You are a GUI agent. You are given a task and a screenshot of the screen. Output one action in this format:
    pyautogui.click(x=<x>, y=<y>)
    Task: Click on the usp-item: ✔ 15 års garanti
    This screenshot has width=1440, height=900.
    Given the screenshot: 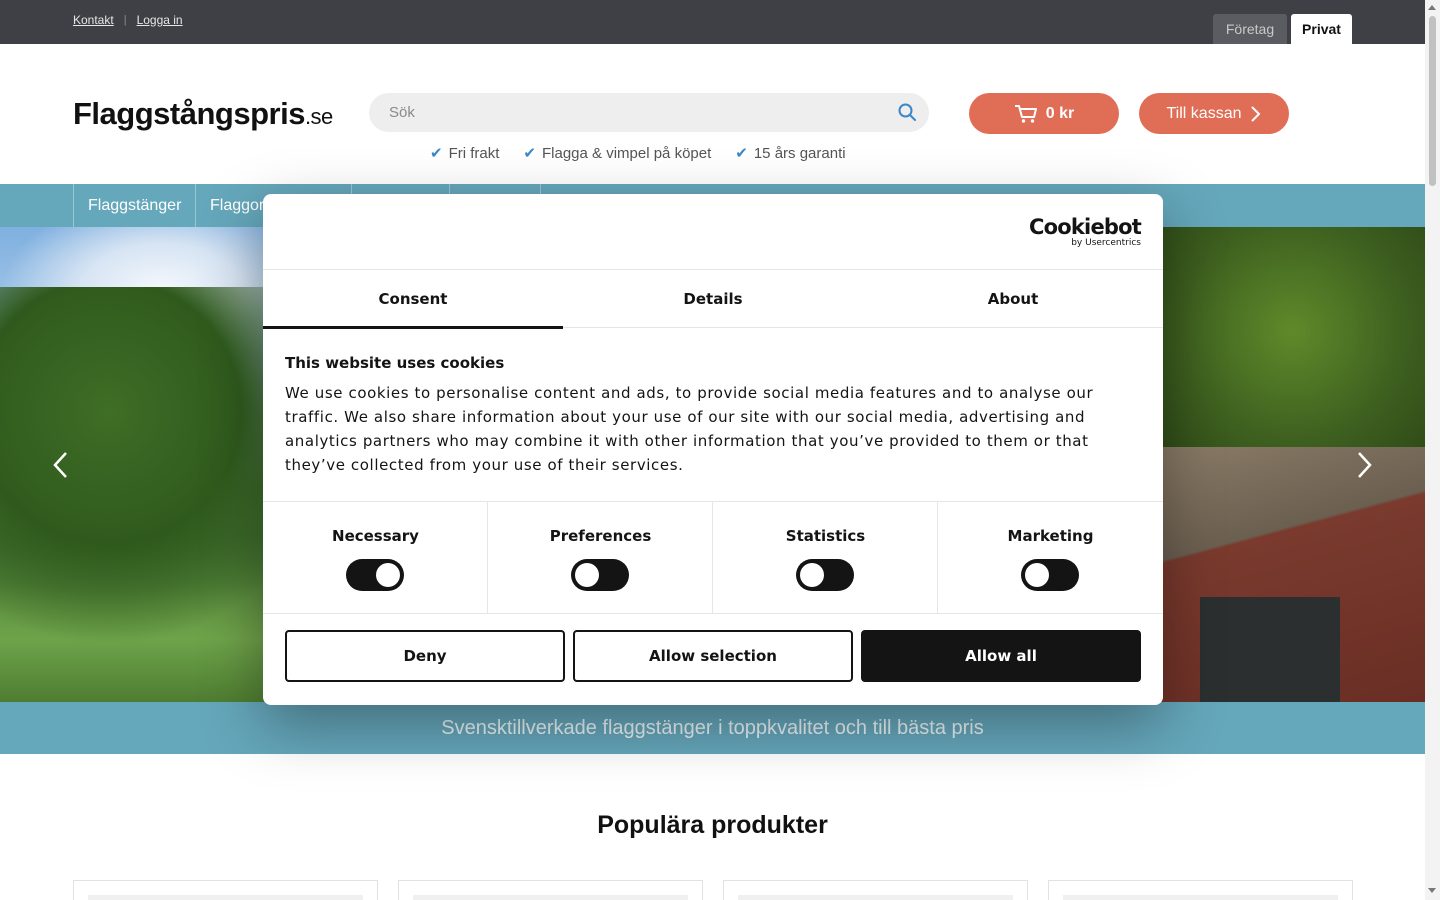 What is the action you would take?
    pyautogui.click(x=790, y=153)
    